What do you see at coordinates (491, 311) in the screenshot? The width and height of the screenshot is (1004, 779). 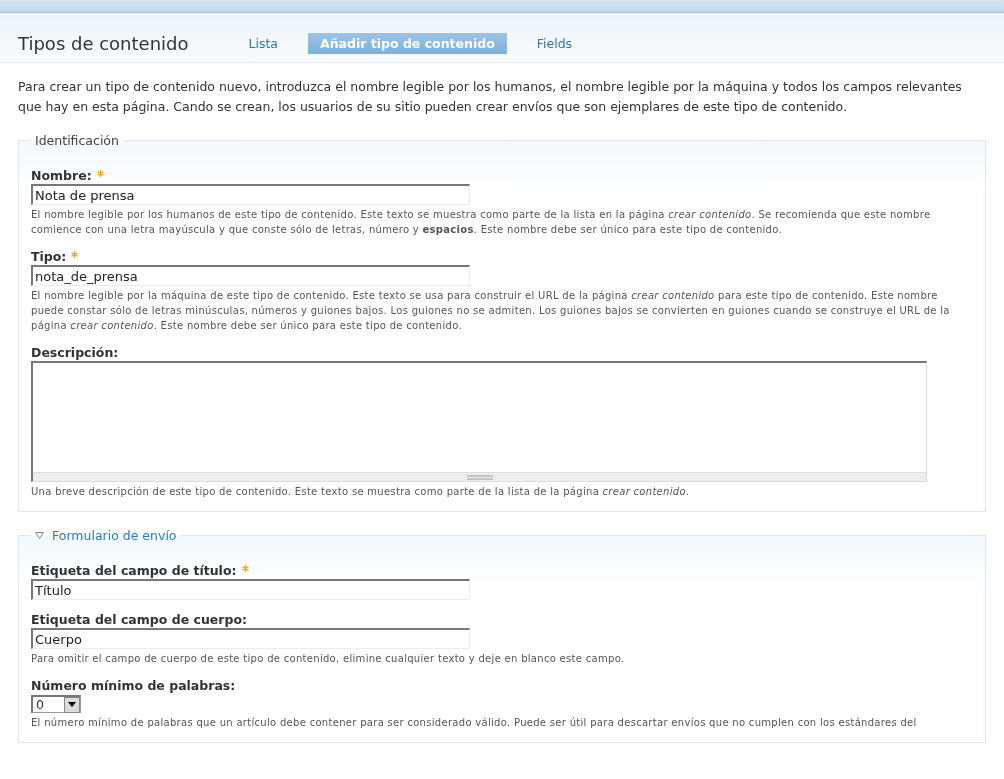 I see `field-help-text: El nombre legible por la máquina de este tipo de contenido. Este texto se usa para construir el URL de la página crear contenido para este tipo de contenido. Este nombre puede constar sólo de letras minúsculas, números y guiones bajos. Los guiones no se admiten. Los guiones bajos se convierten en guiones cuando se construye el URL de la página crear contenido. Este nombre debe ser único para este tipo de contenido.` at bounding box center [491, 311].